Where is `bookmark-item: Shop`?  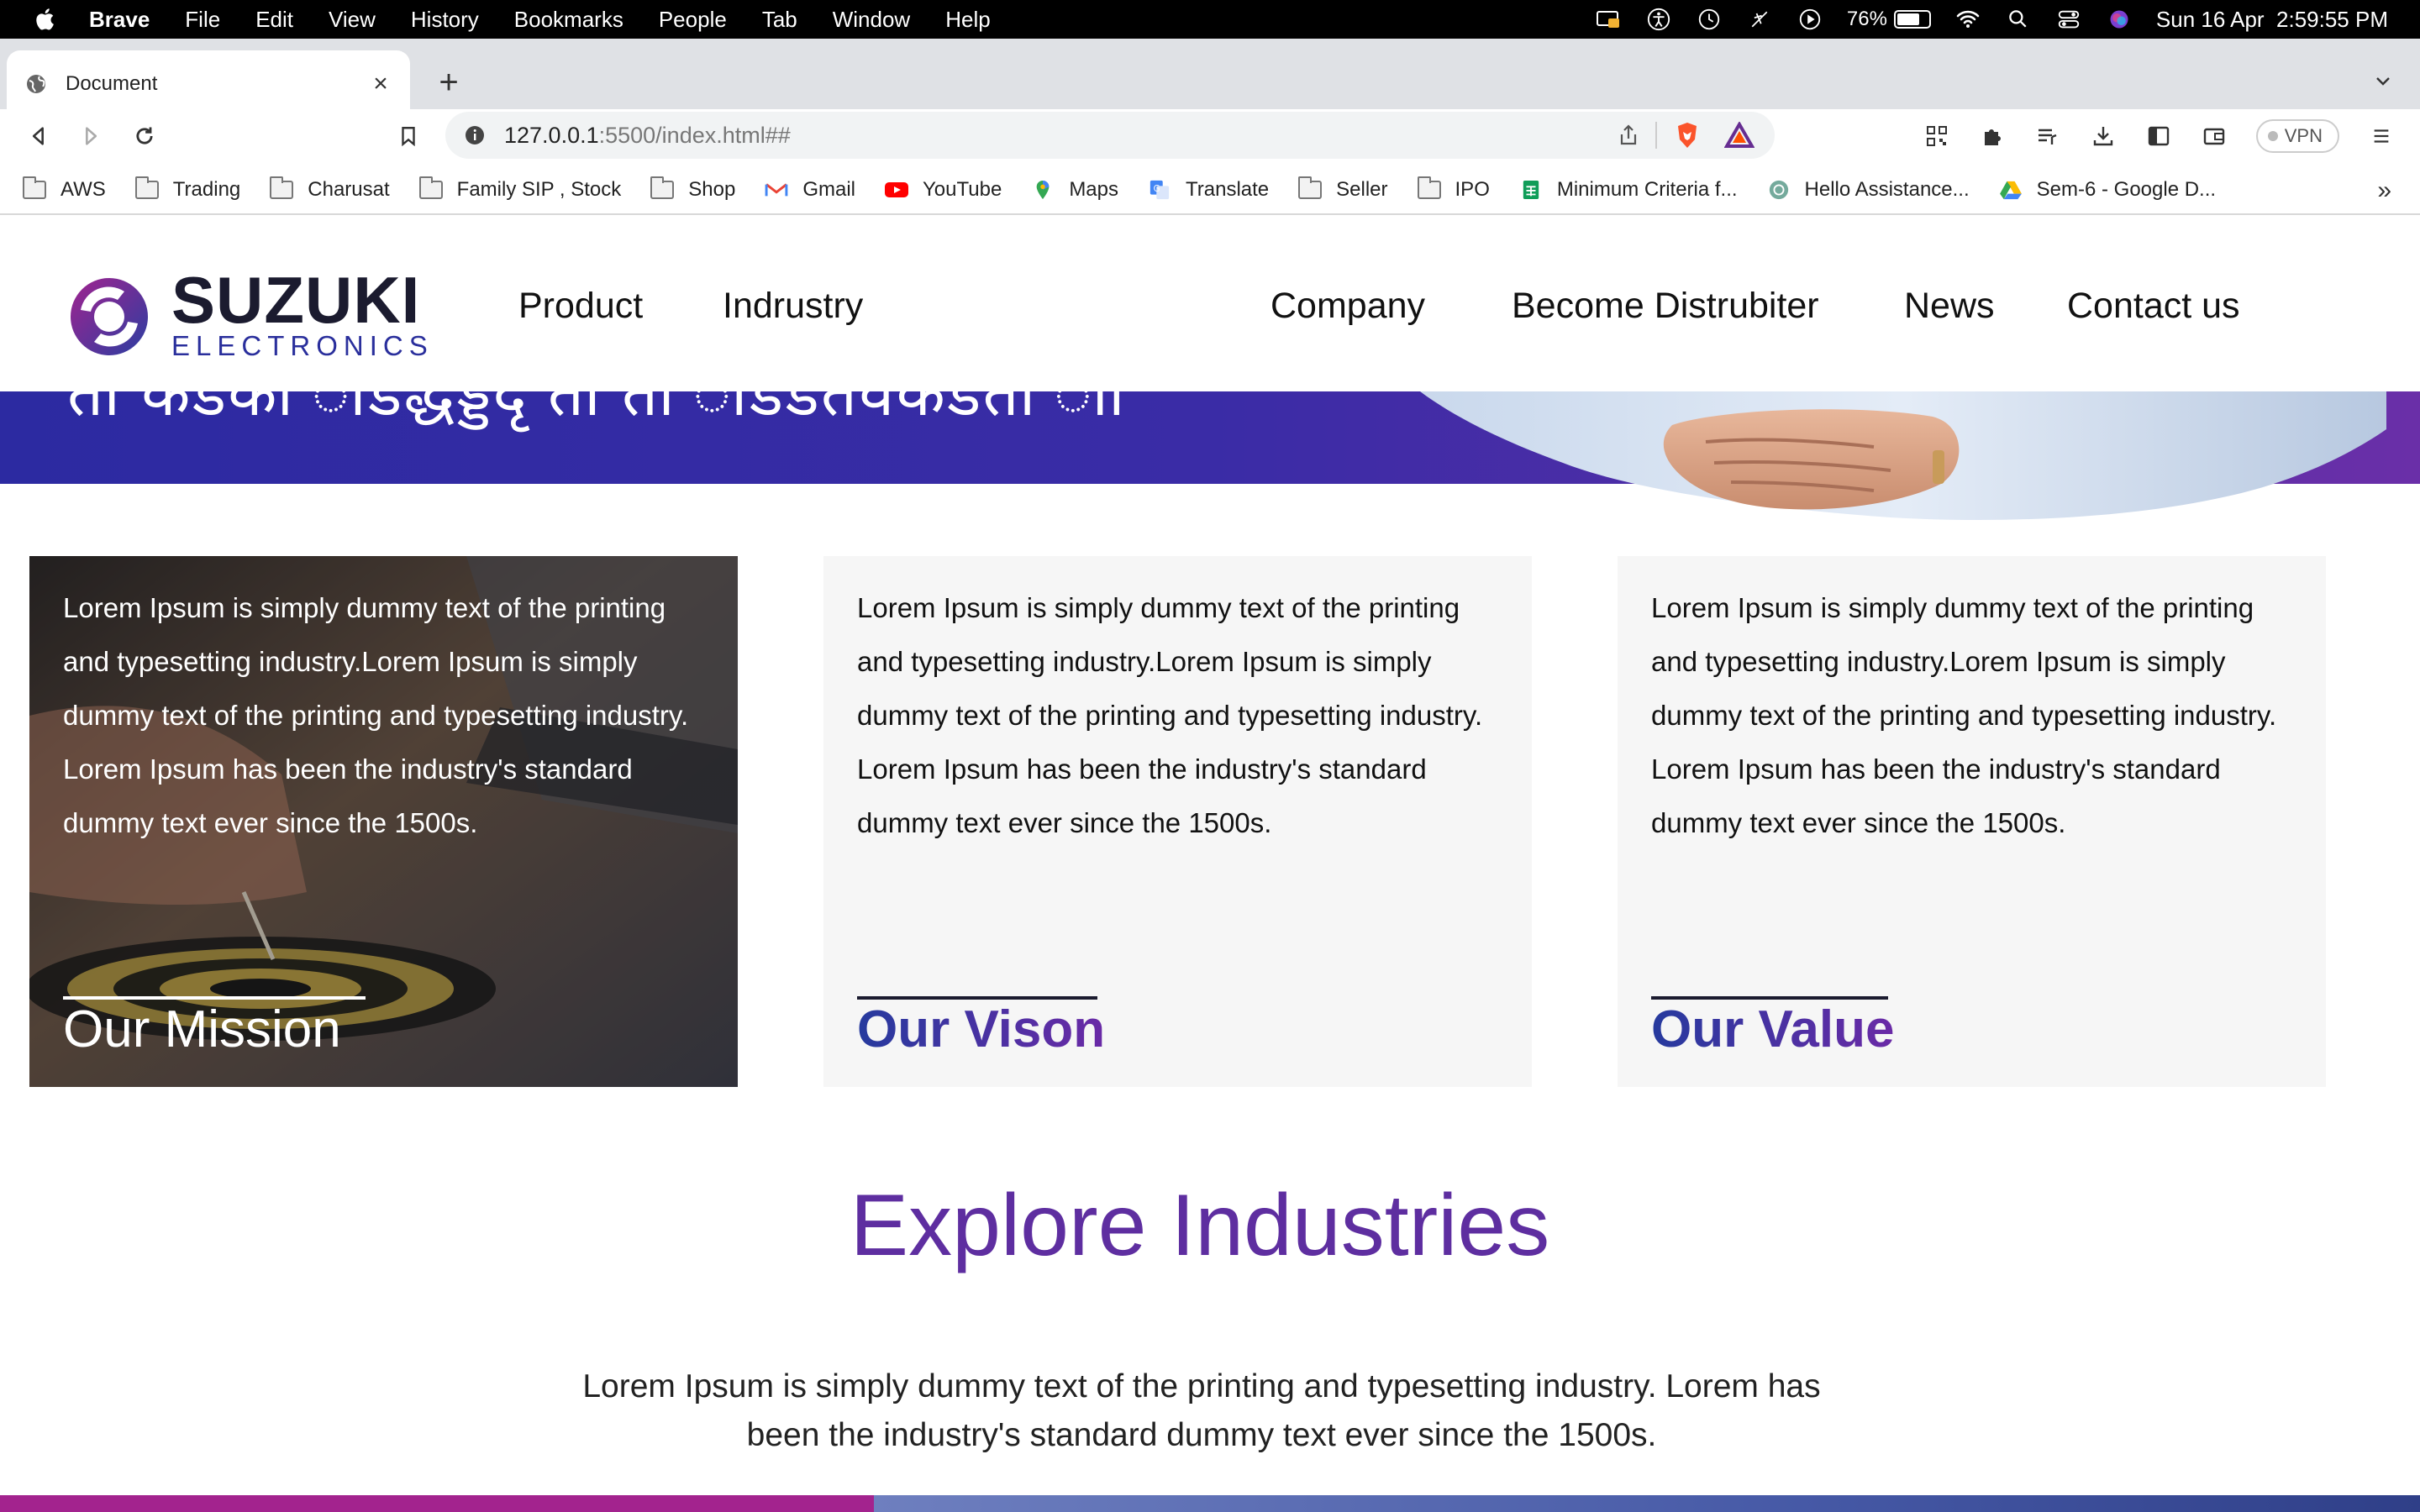 bookmark-item: Shop is located at coordinates (692, 189).